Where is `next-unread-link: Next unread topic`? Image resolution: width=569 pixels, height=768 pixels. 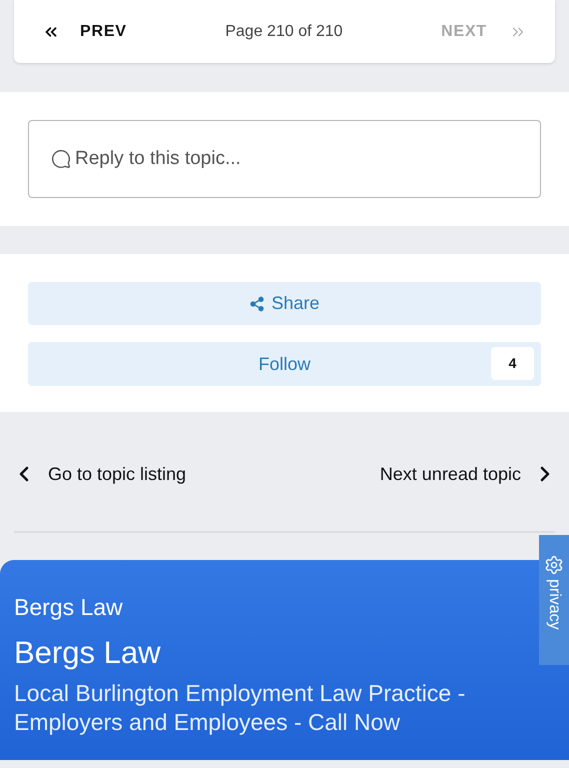 next-unread-link: Next unread topic is located at coordinates (468, 474).